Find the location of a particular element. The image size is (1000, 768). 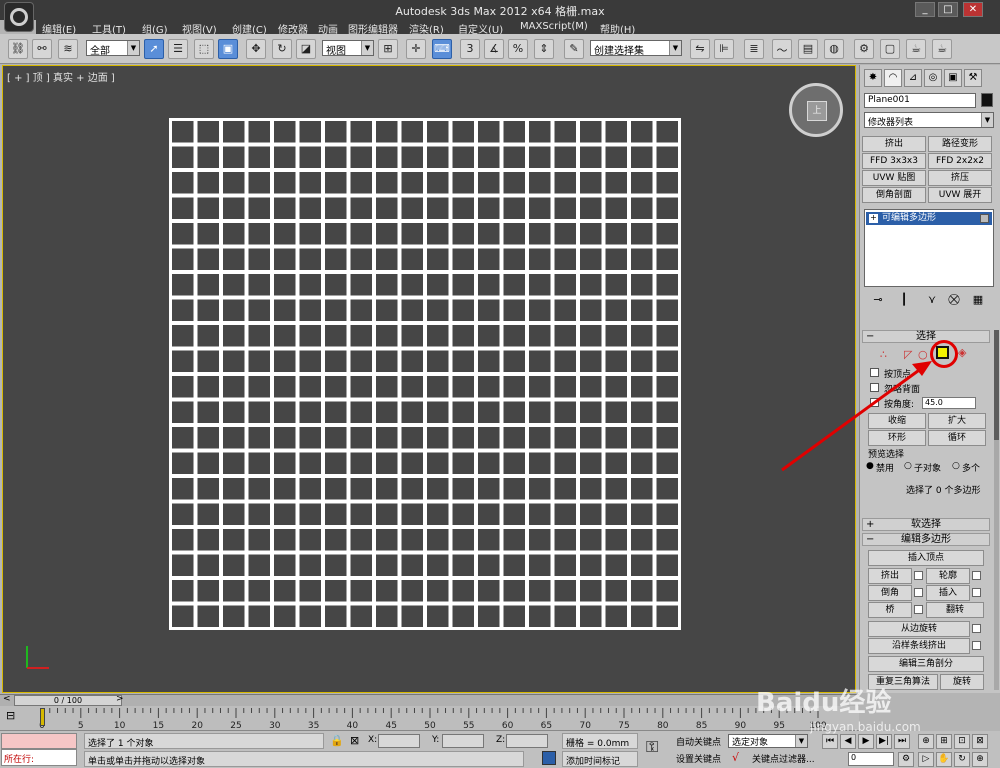

align-icon: ⊫ is located at coordinates (724, 49).